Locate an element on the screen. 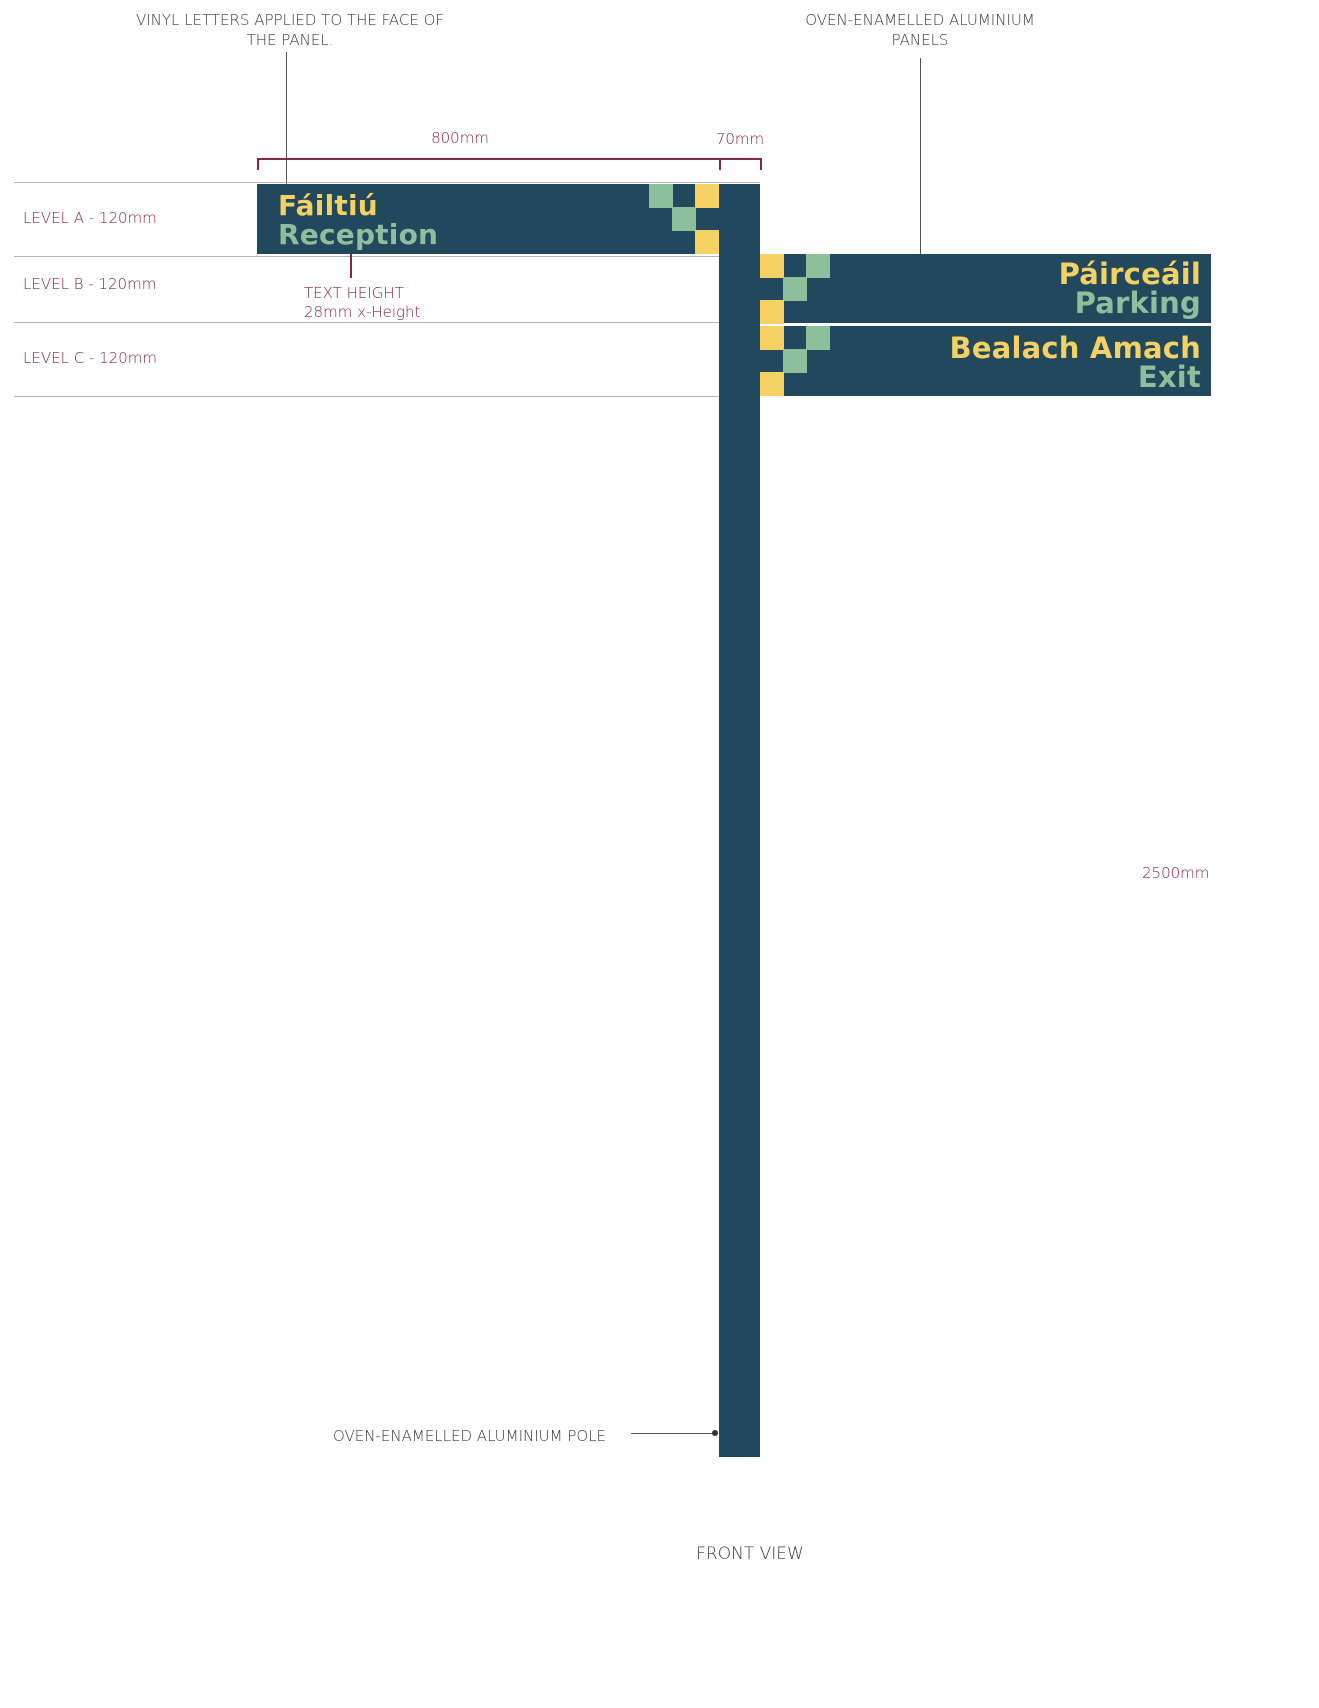 This screenshot has width=1319, height=1708. text-height-leader is located at coordinates (351, 266).